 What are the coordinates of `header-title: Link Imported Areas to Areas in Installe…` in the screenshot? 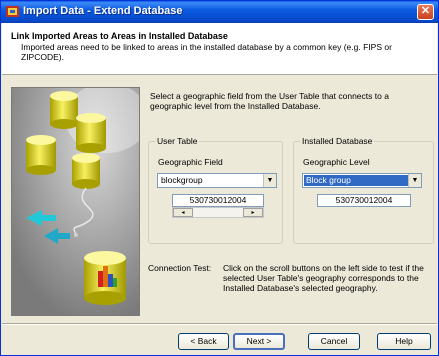 It's located at (119, 36).